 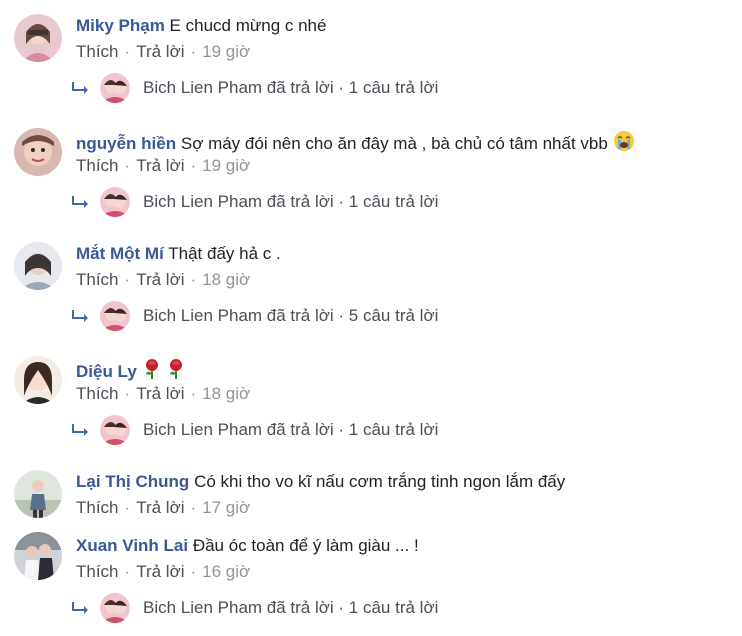 I want to click on commenter-name: Lại Thị Chung, so click(x=132, y=481).